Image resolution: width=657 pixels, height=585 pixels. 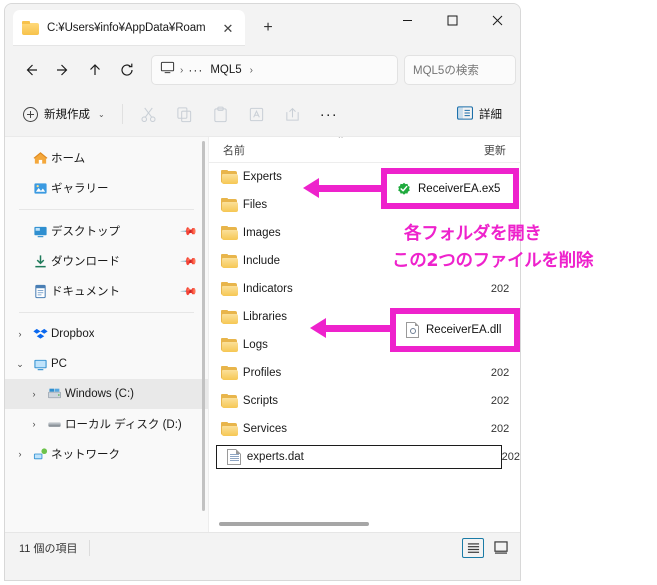 I want to click on back-icon, so click(x=31, y=70).